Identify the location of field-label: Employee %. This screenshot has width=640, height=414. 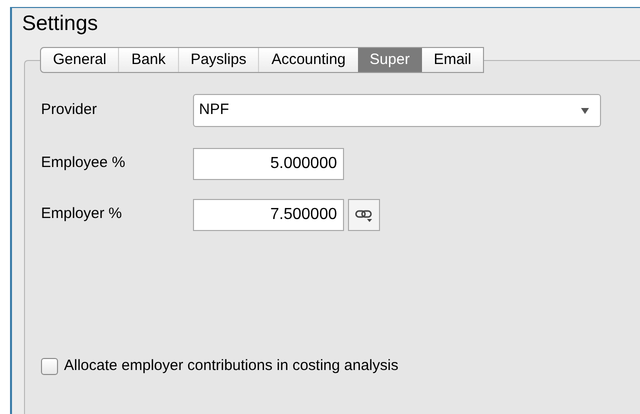
(83, 163).